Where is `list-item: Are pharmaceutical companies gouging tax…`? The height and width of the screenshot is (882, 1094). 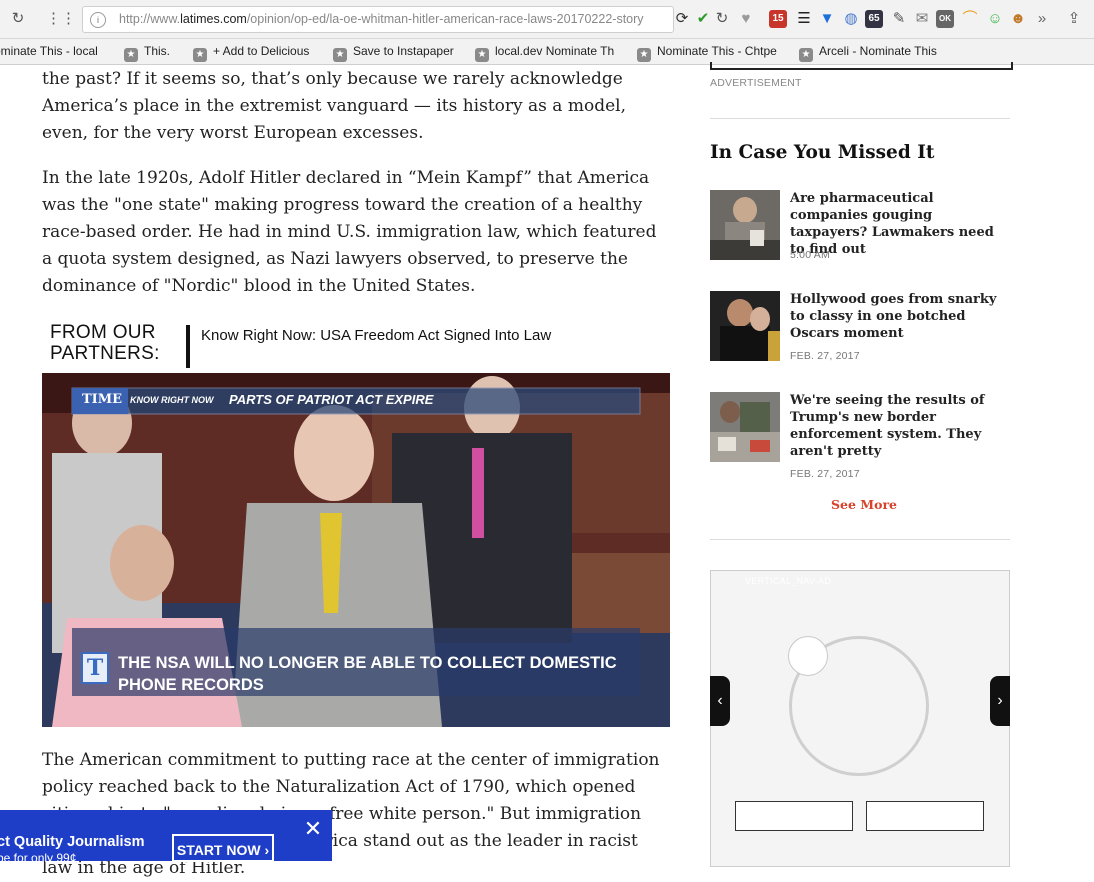
list-item: Are pharmaceutical companies gouging tax… is located at coordinates (860, 226).